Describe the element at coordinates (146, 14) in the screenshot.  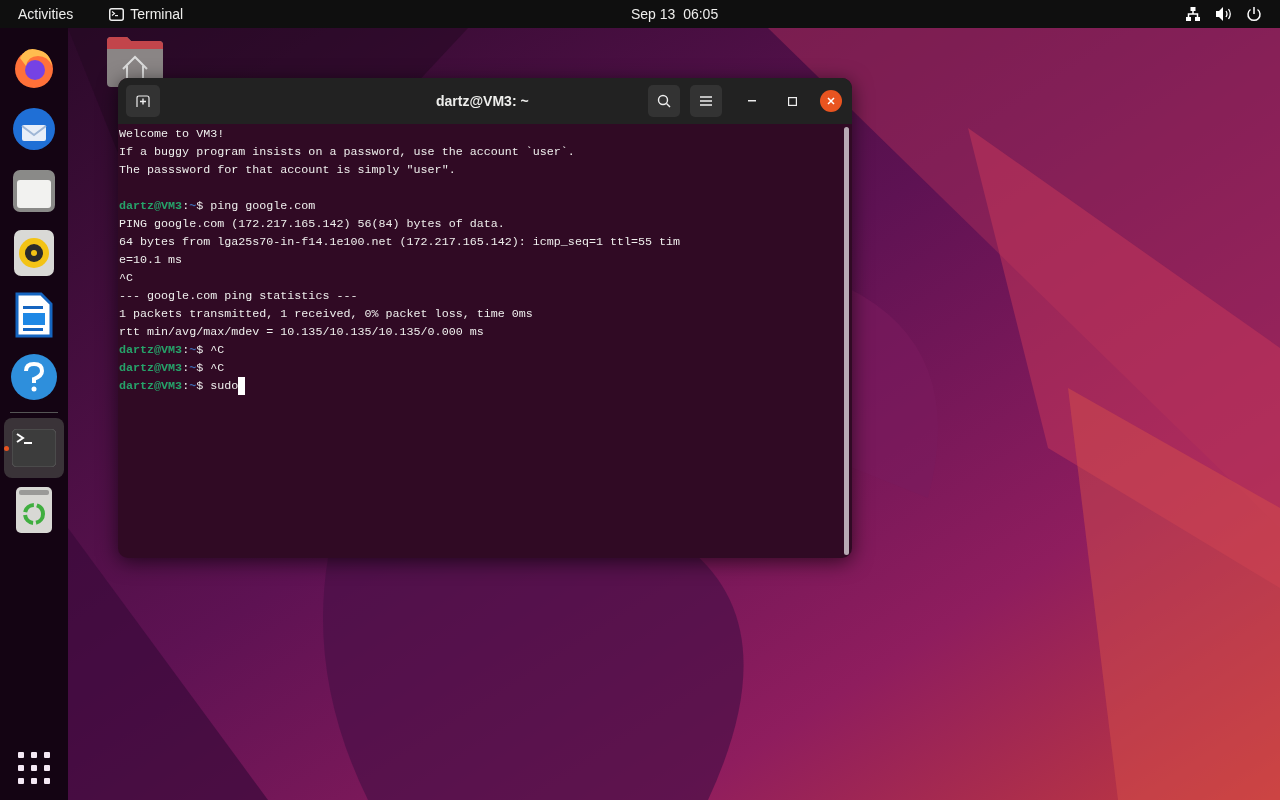
I see `app-menu: Terminal` at that location.